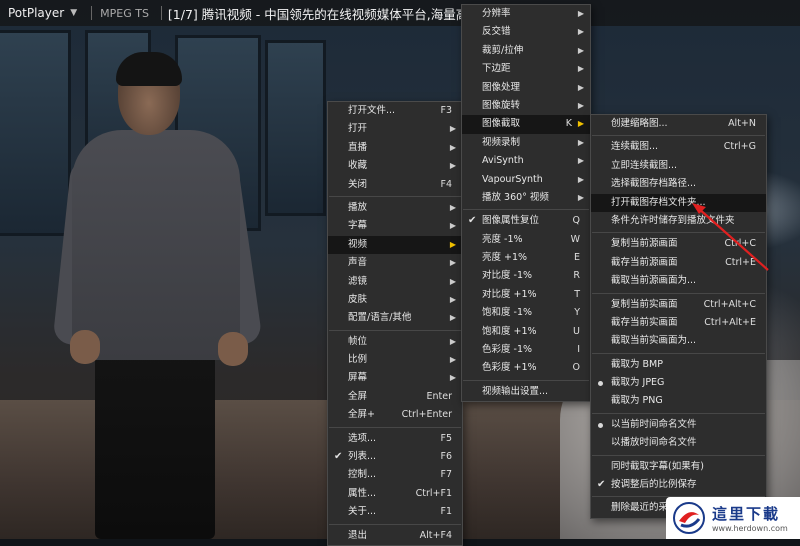 Image resolution: width=800 pixels, height=546 pixels. What do you see at coordinates (739, 147) in the screenshot?
I see `menu-item-shortcut: Ctrl+G` at bounding box center [739, 147].